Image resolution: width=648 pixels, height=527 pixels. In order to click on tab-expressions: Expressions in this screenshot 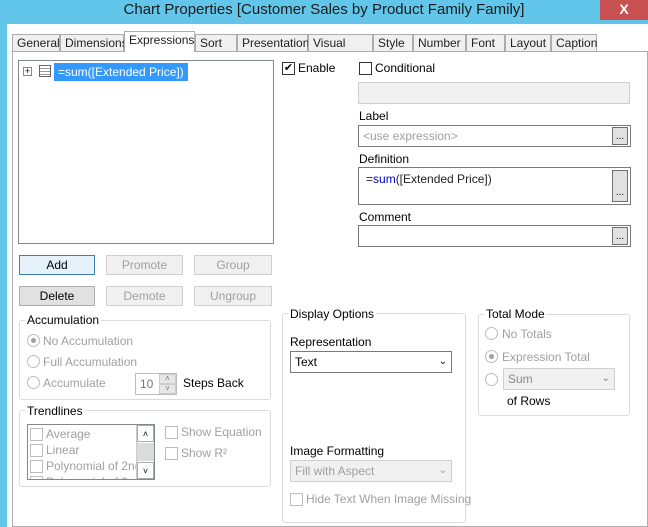, I will do `click(159, 41)`.